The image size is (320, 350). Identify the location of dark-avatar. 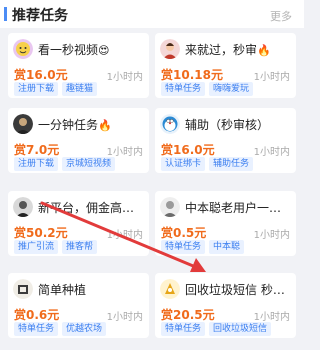
(23, 124).